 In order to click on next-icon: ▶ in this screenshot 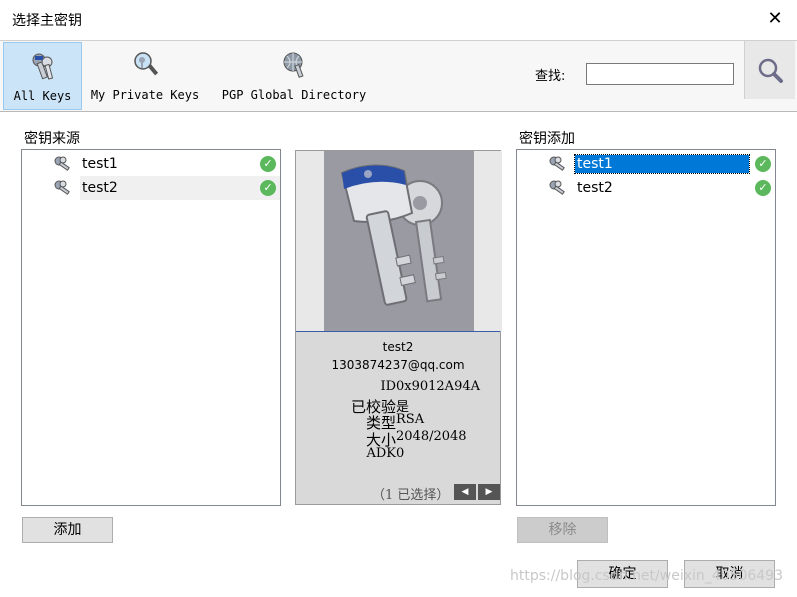, I will do `click(489, 492)`.